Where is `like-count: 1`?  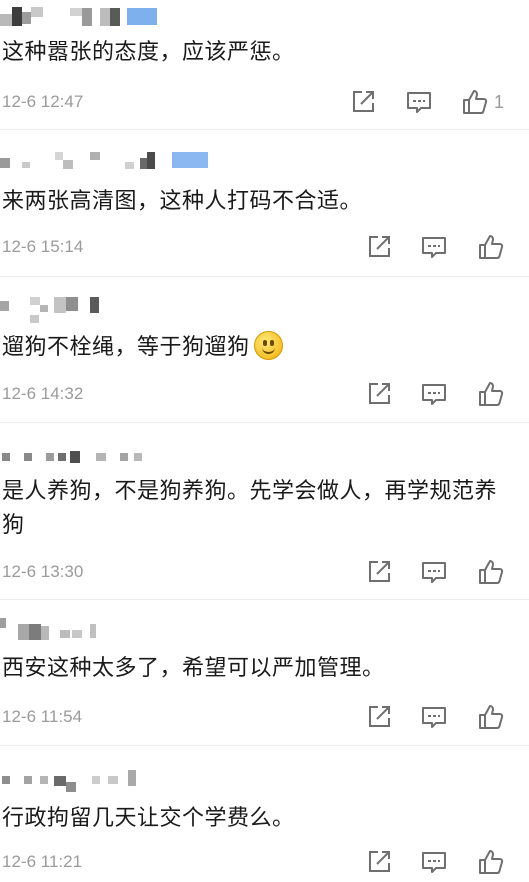 like-count: 1 is located at coordinates (499, 102).